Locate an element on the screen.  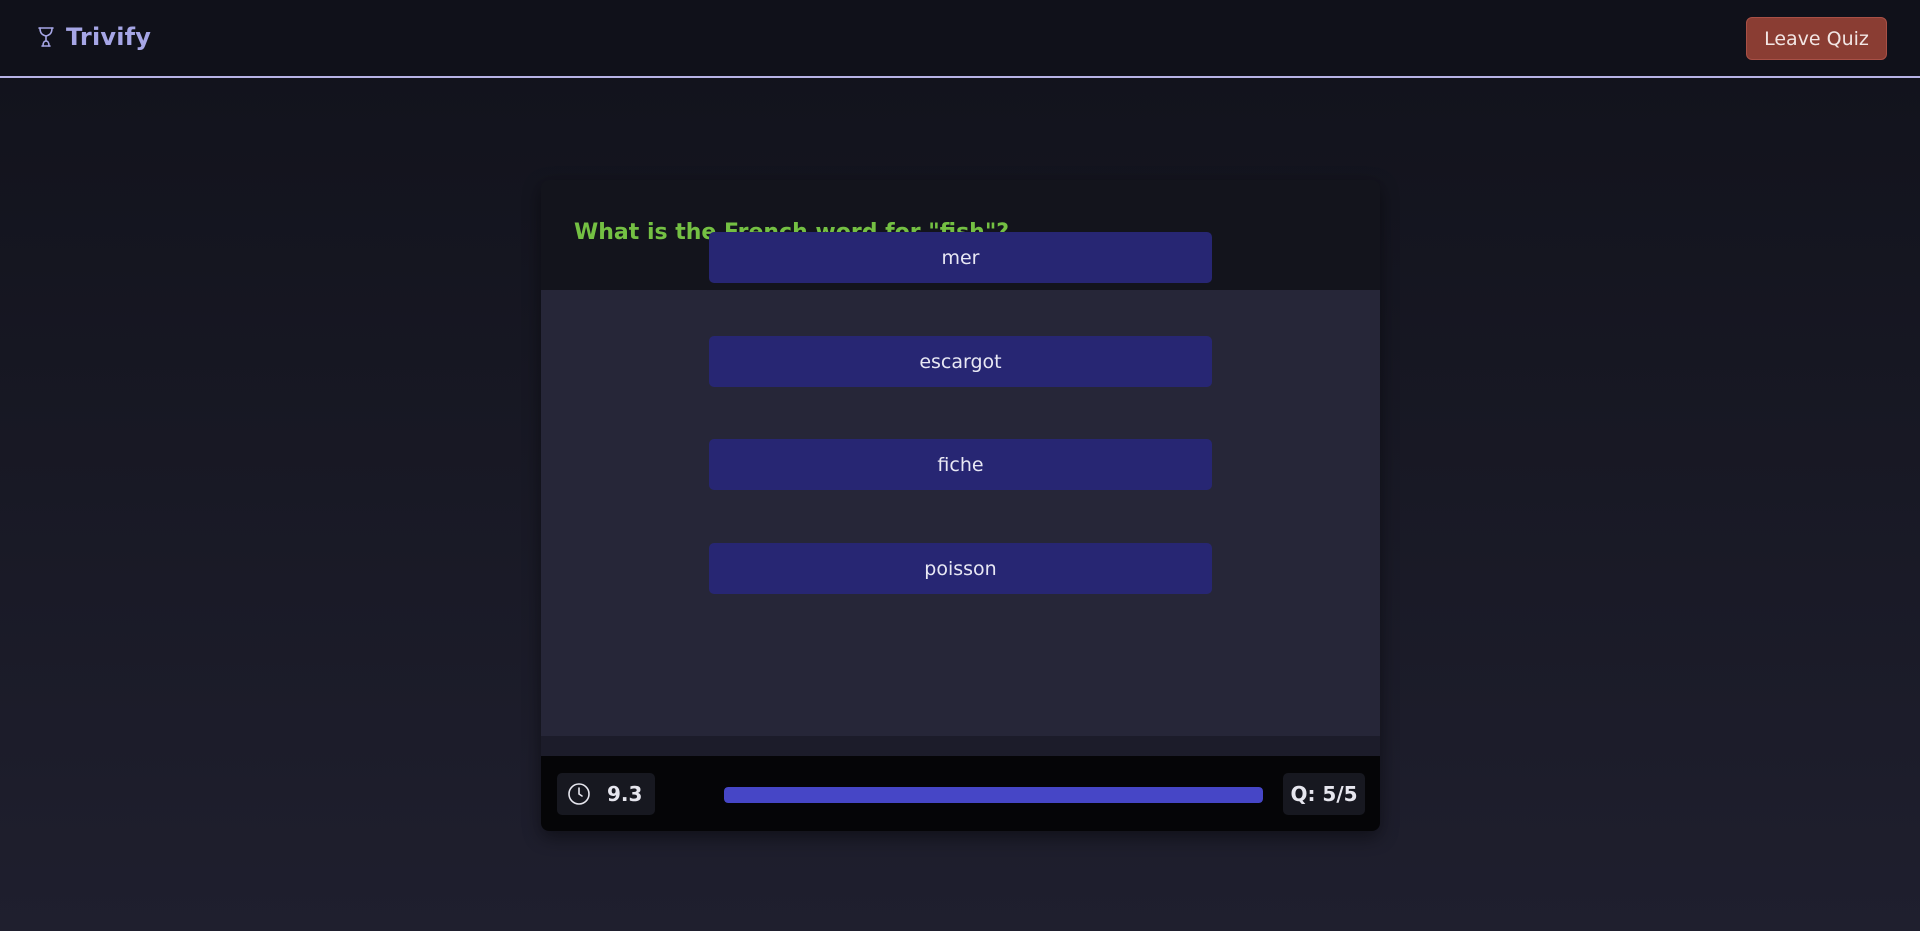
leave-quiz-button: Leave Quiz is located at coordinates (1816, 38).